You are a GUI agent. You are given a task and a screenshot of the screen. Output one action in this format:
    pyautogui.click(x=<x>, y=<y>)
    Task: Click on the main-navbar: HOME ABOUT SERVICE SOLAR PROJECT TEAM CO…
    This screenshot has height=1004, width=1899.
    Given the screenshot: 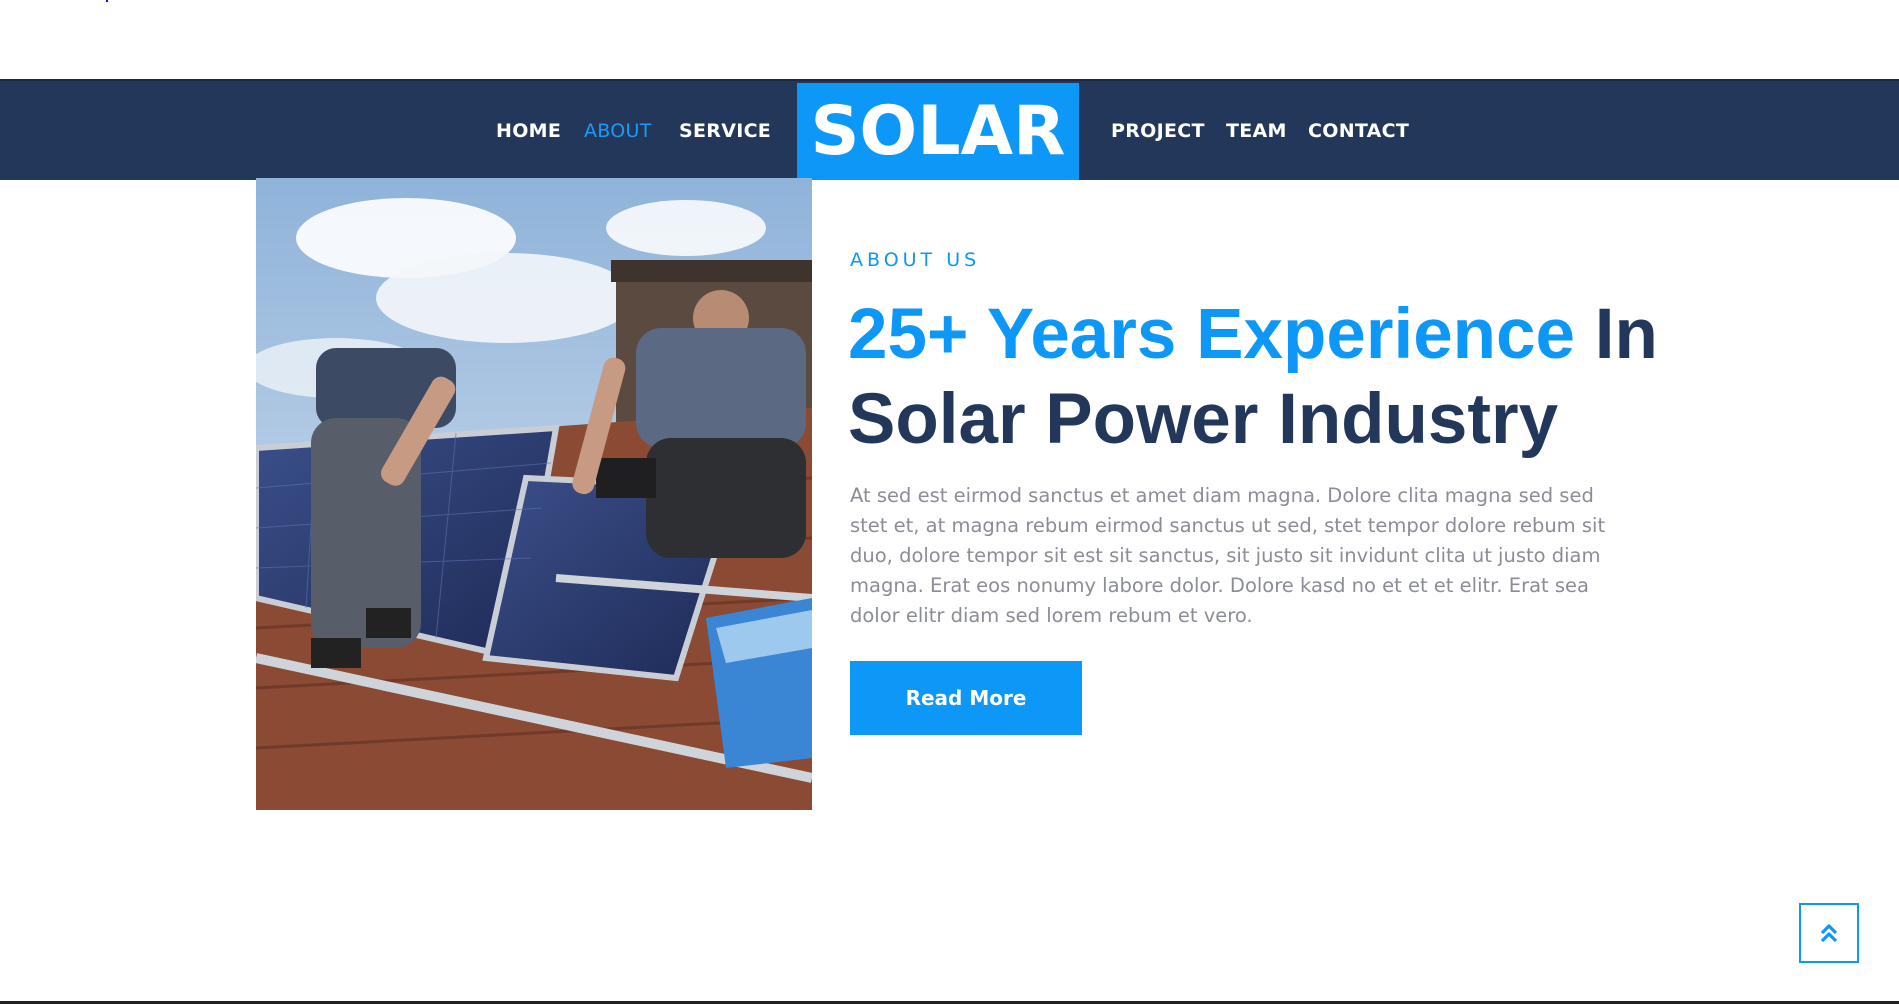 What is the action you would take?
    pyautogui.click(x=949, y=129)
    